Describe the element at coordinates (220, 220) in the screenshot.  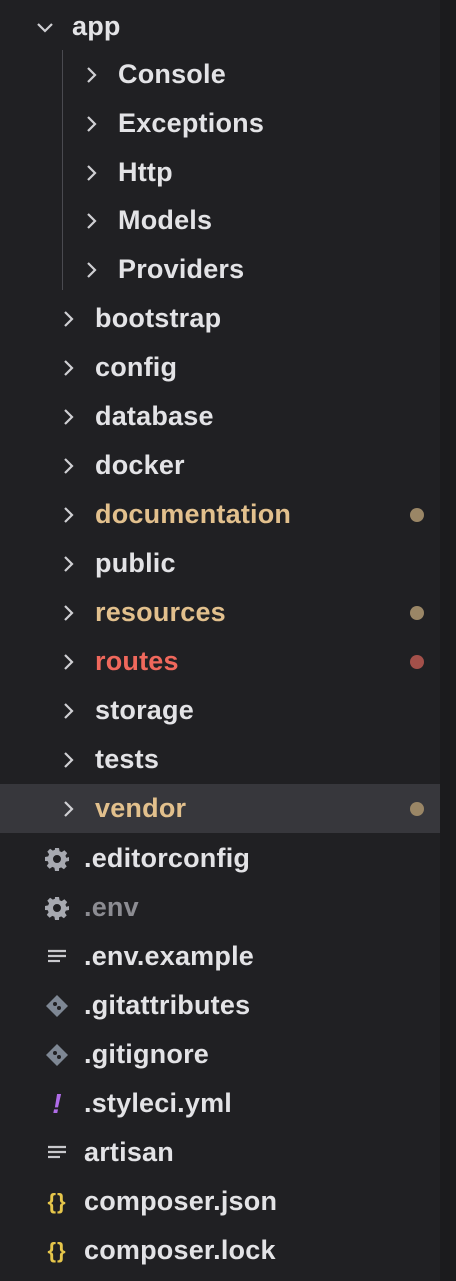
I see `folder-models: Models` at that location.